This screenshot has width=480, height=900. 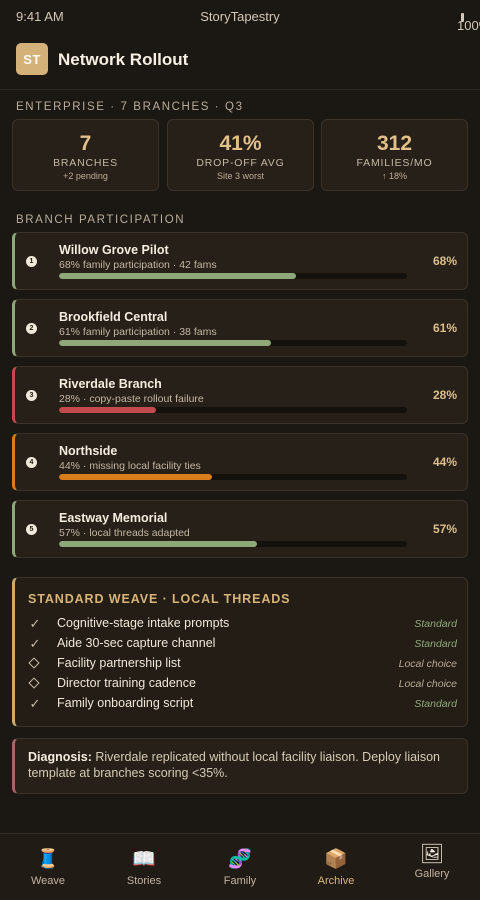 I want to click on weave-item-label: Family onboarding script, so click(x=125, y=703).